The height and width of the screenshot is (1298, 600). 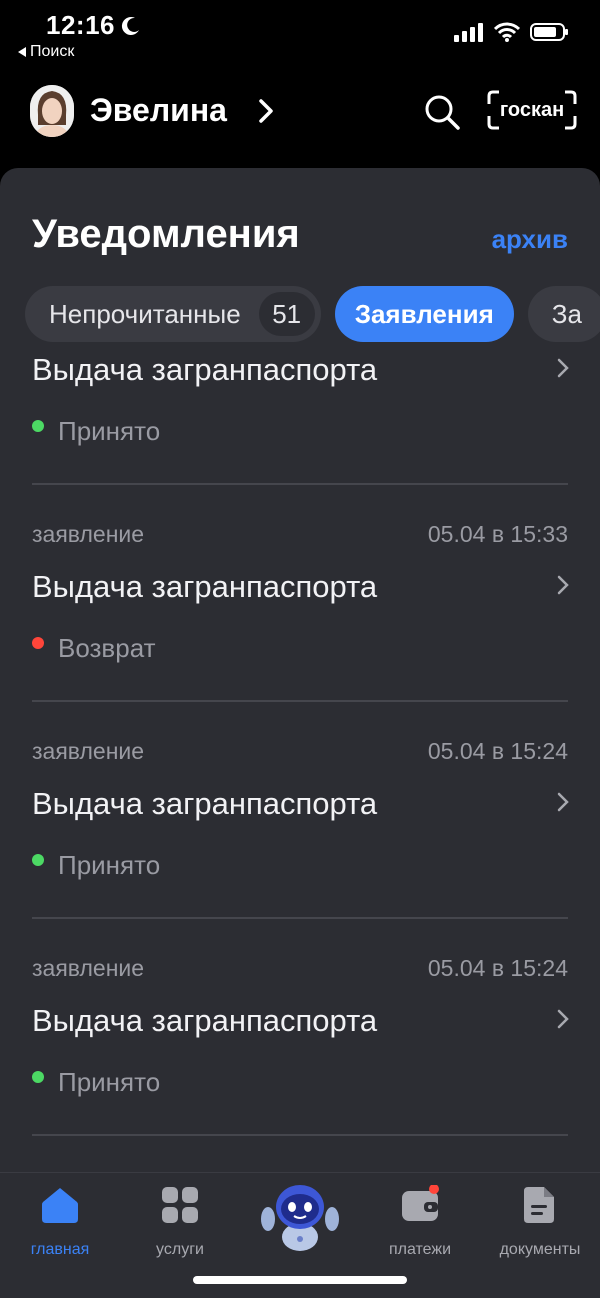 What do you see at coordinates (52, 51) in the screenshot?
I see `back-label: Поиск` at bounding box center [52, 51].